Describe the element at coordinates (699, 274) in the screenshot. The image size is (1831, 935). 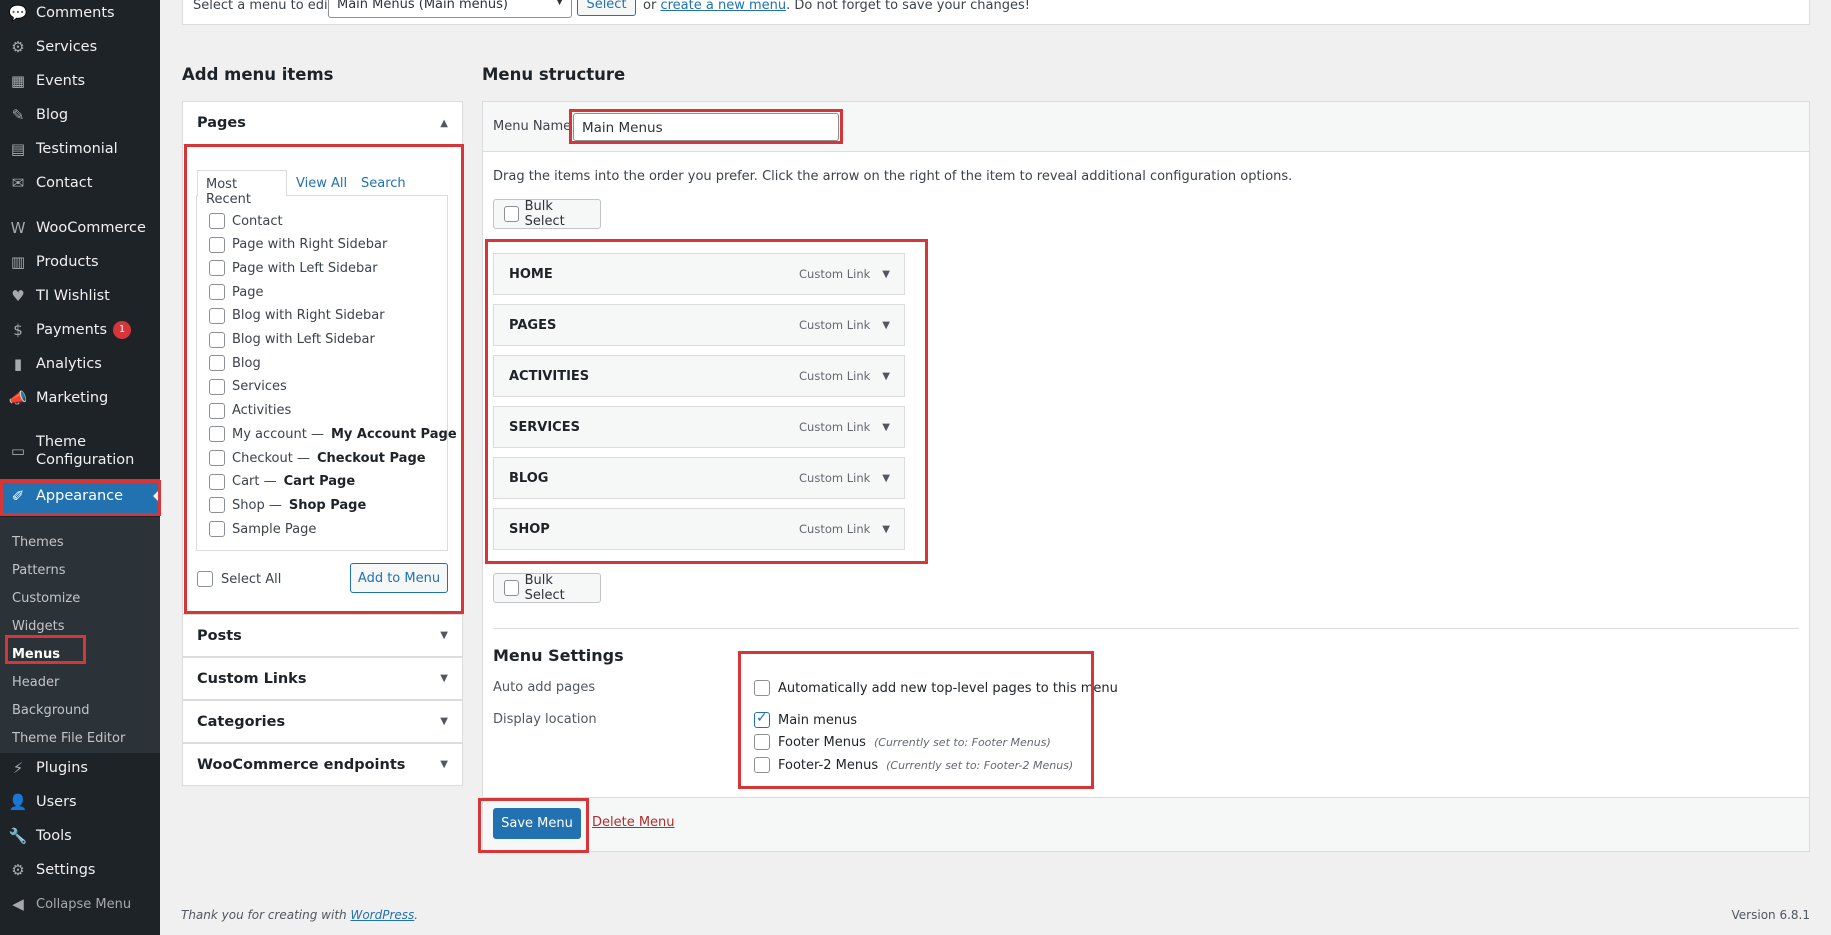
I see `menu-item-home: HOME Custom Link ▼` at that location.